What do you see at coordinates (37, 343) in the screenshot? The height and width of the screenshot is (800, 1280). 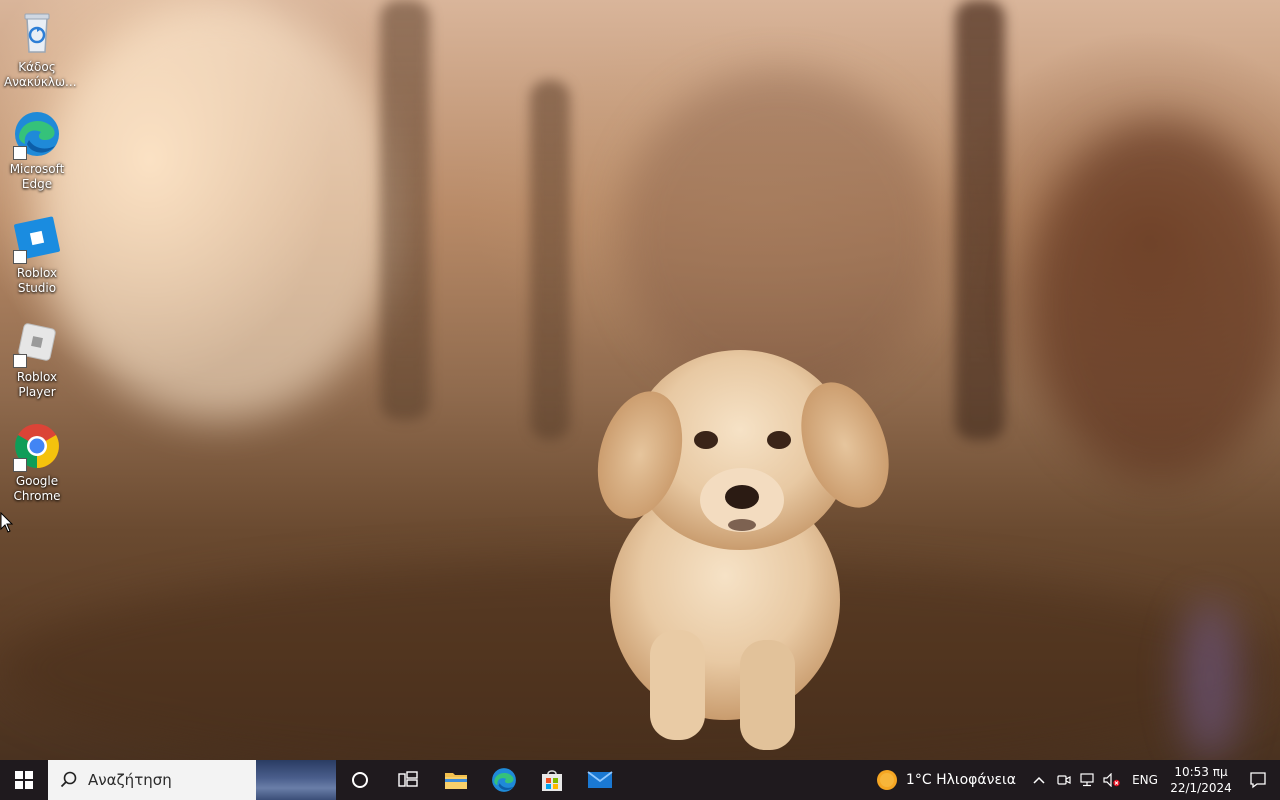 I see `roblox-player-icon` at bounding box center [37, 343].